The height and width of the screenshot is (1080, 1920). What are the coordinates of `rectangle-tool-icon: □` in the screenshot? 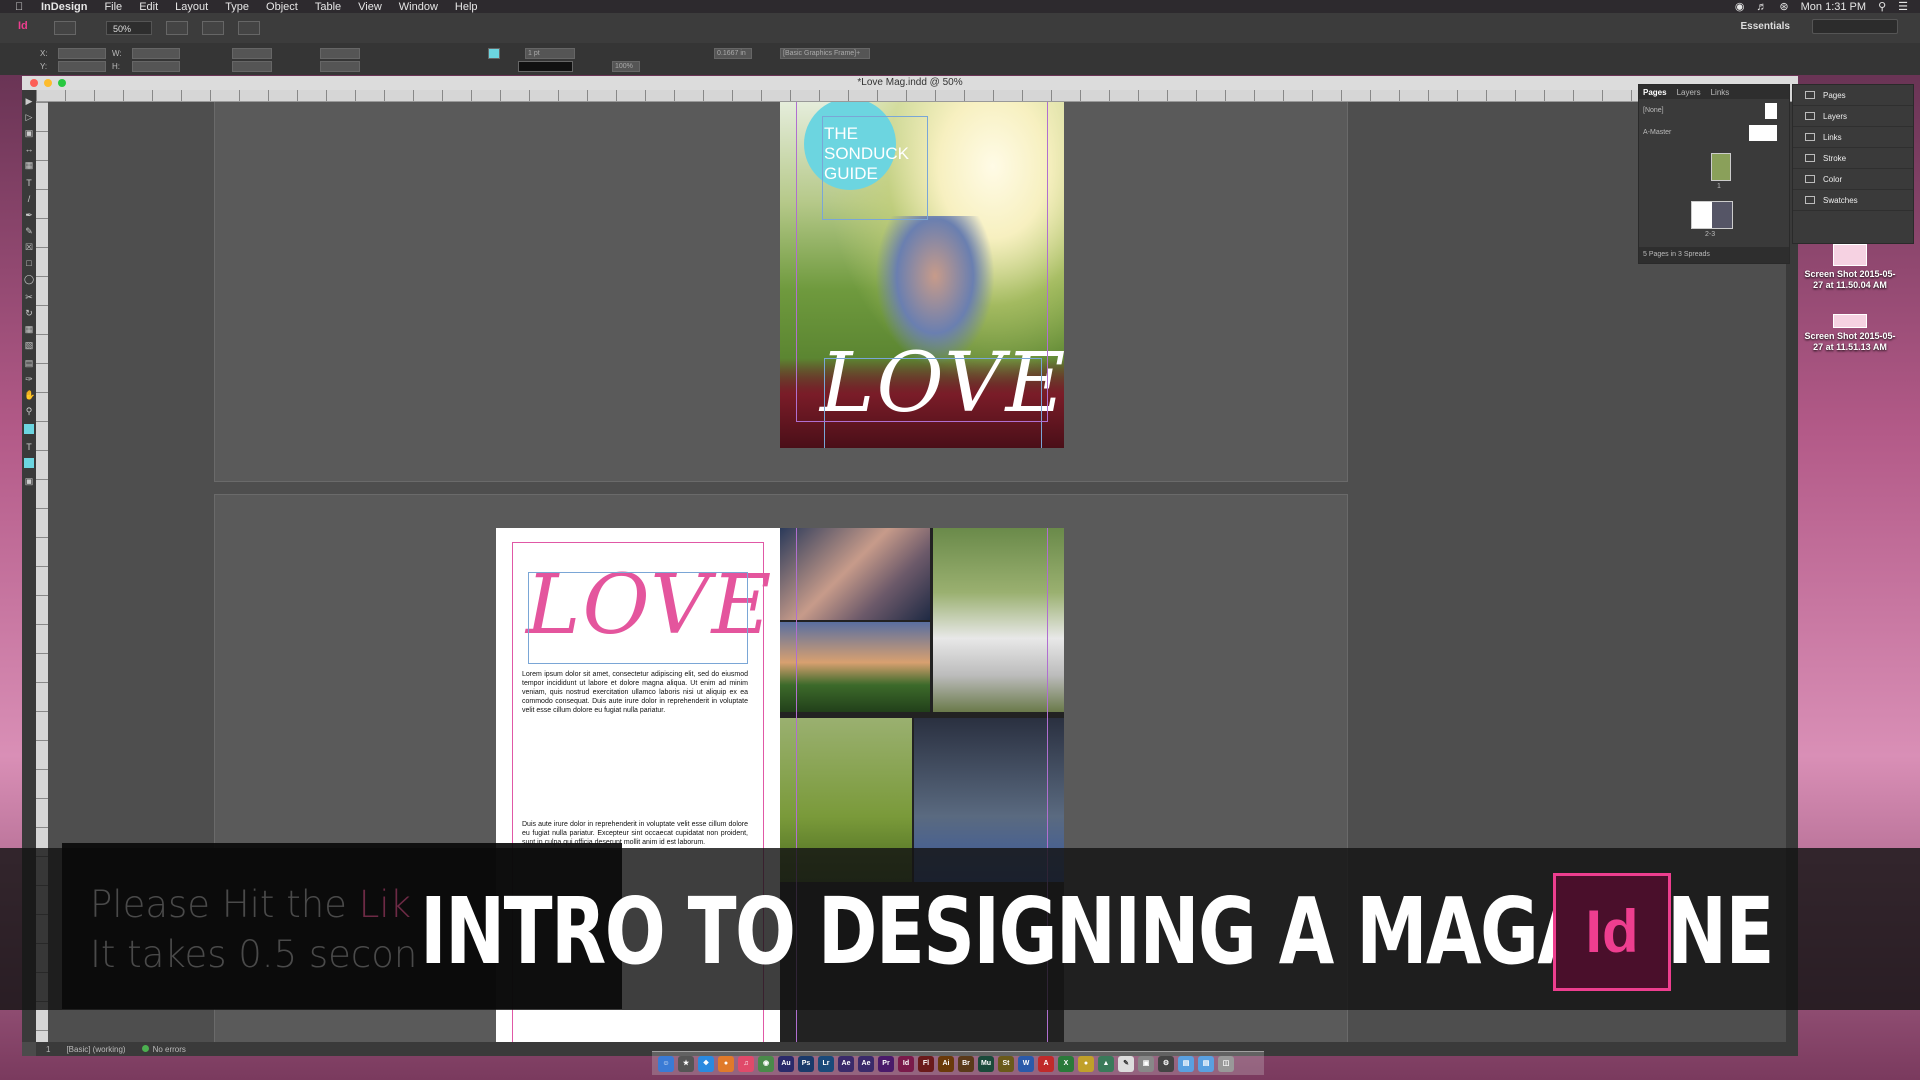 It's located at (29, 263).